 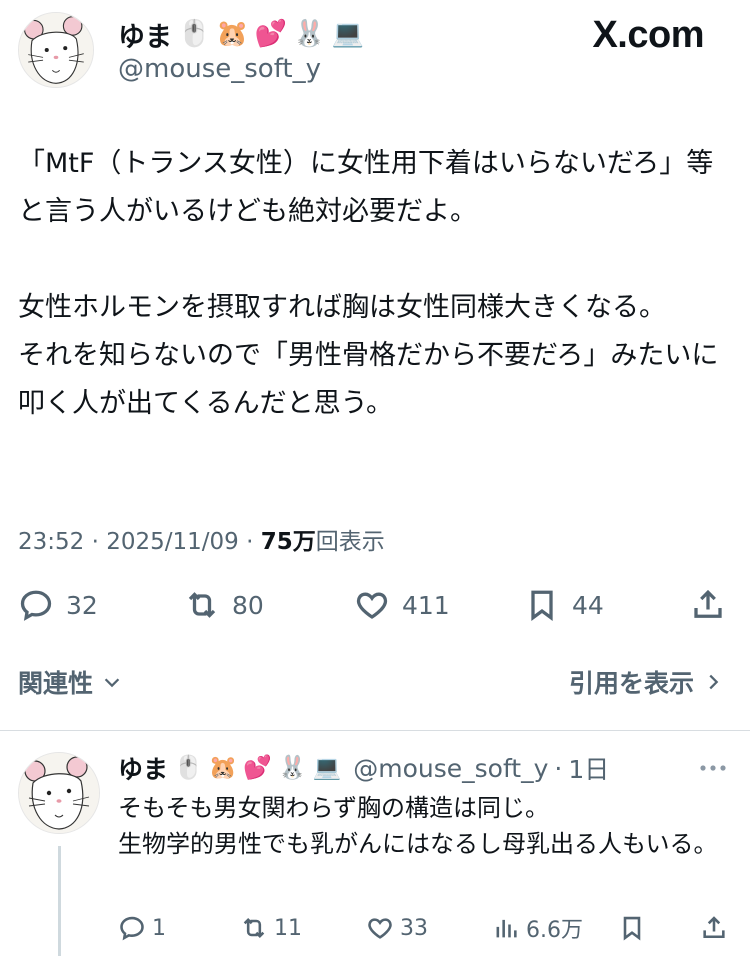 What do you see at coordinates (172, 542) in the screenshot?
I see `tweet-date: 2025/11/09` at bounding box center [172, 542].